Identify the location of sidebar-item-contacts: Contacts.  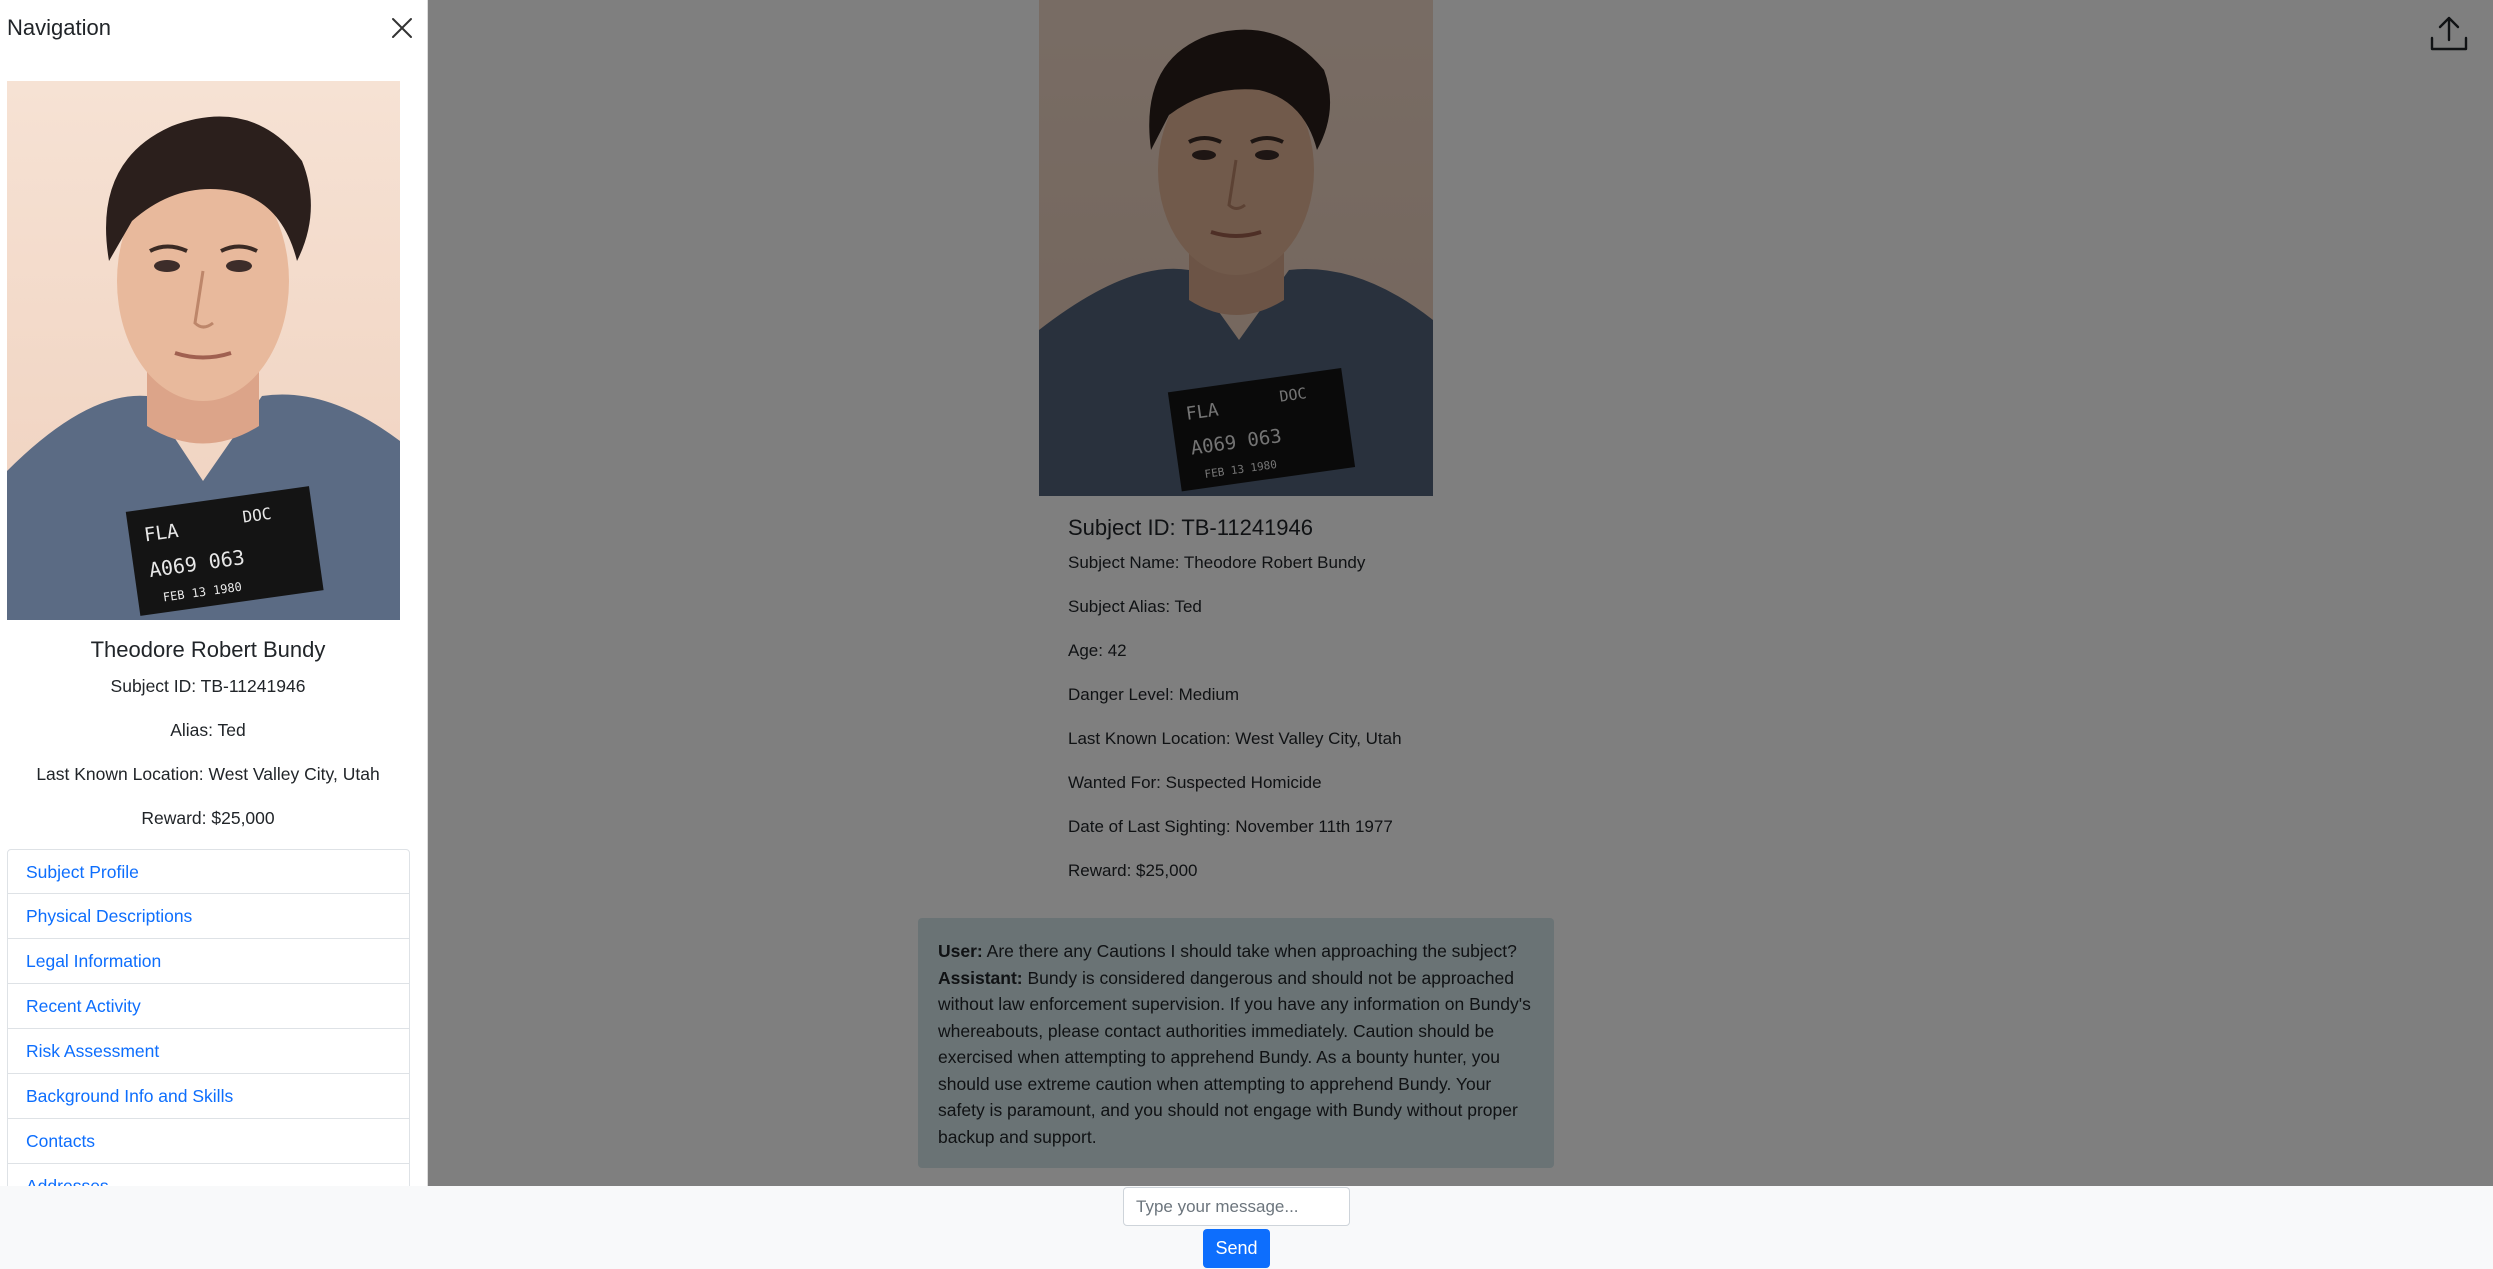
(208, 1141).